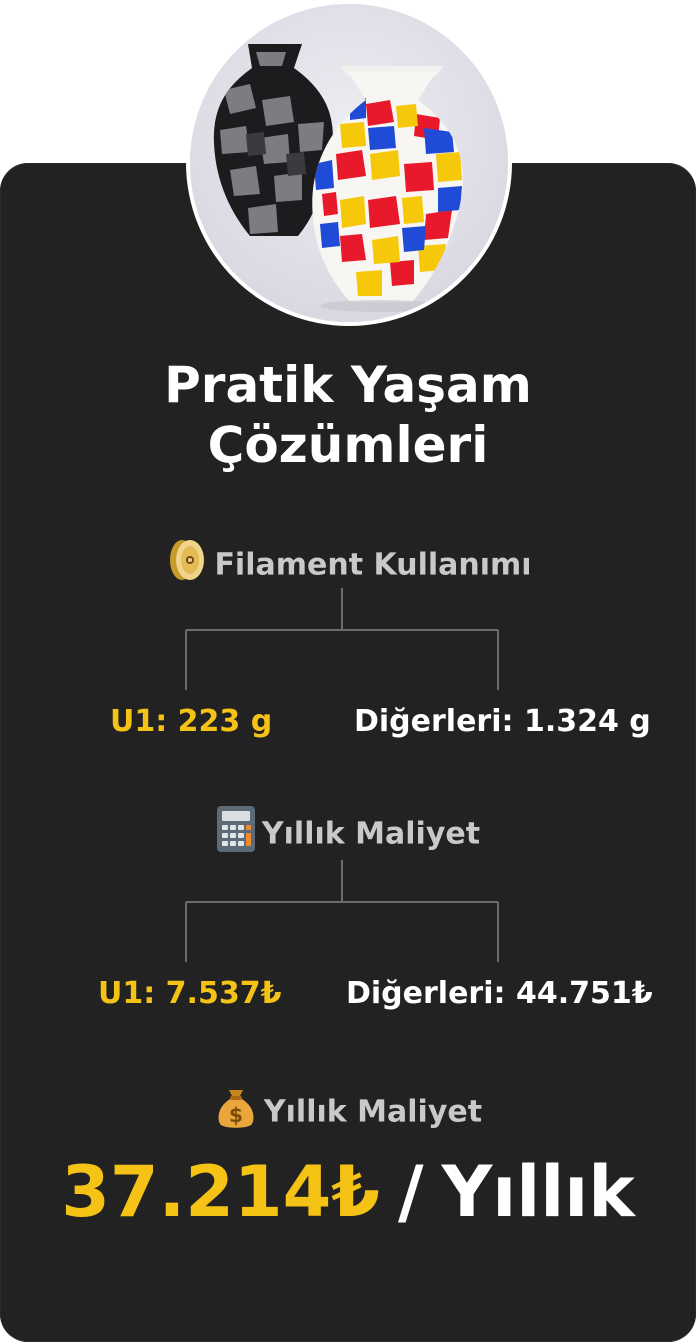 This screenshot has height=1342, width=696. Describe the element at coordinates (342, 639) in the screenshot. I see `filament-tree-lines` at that location.